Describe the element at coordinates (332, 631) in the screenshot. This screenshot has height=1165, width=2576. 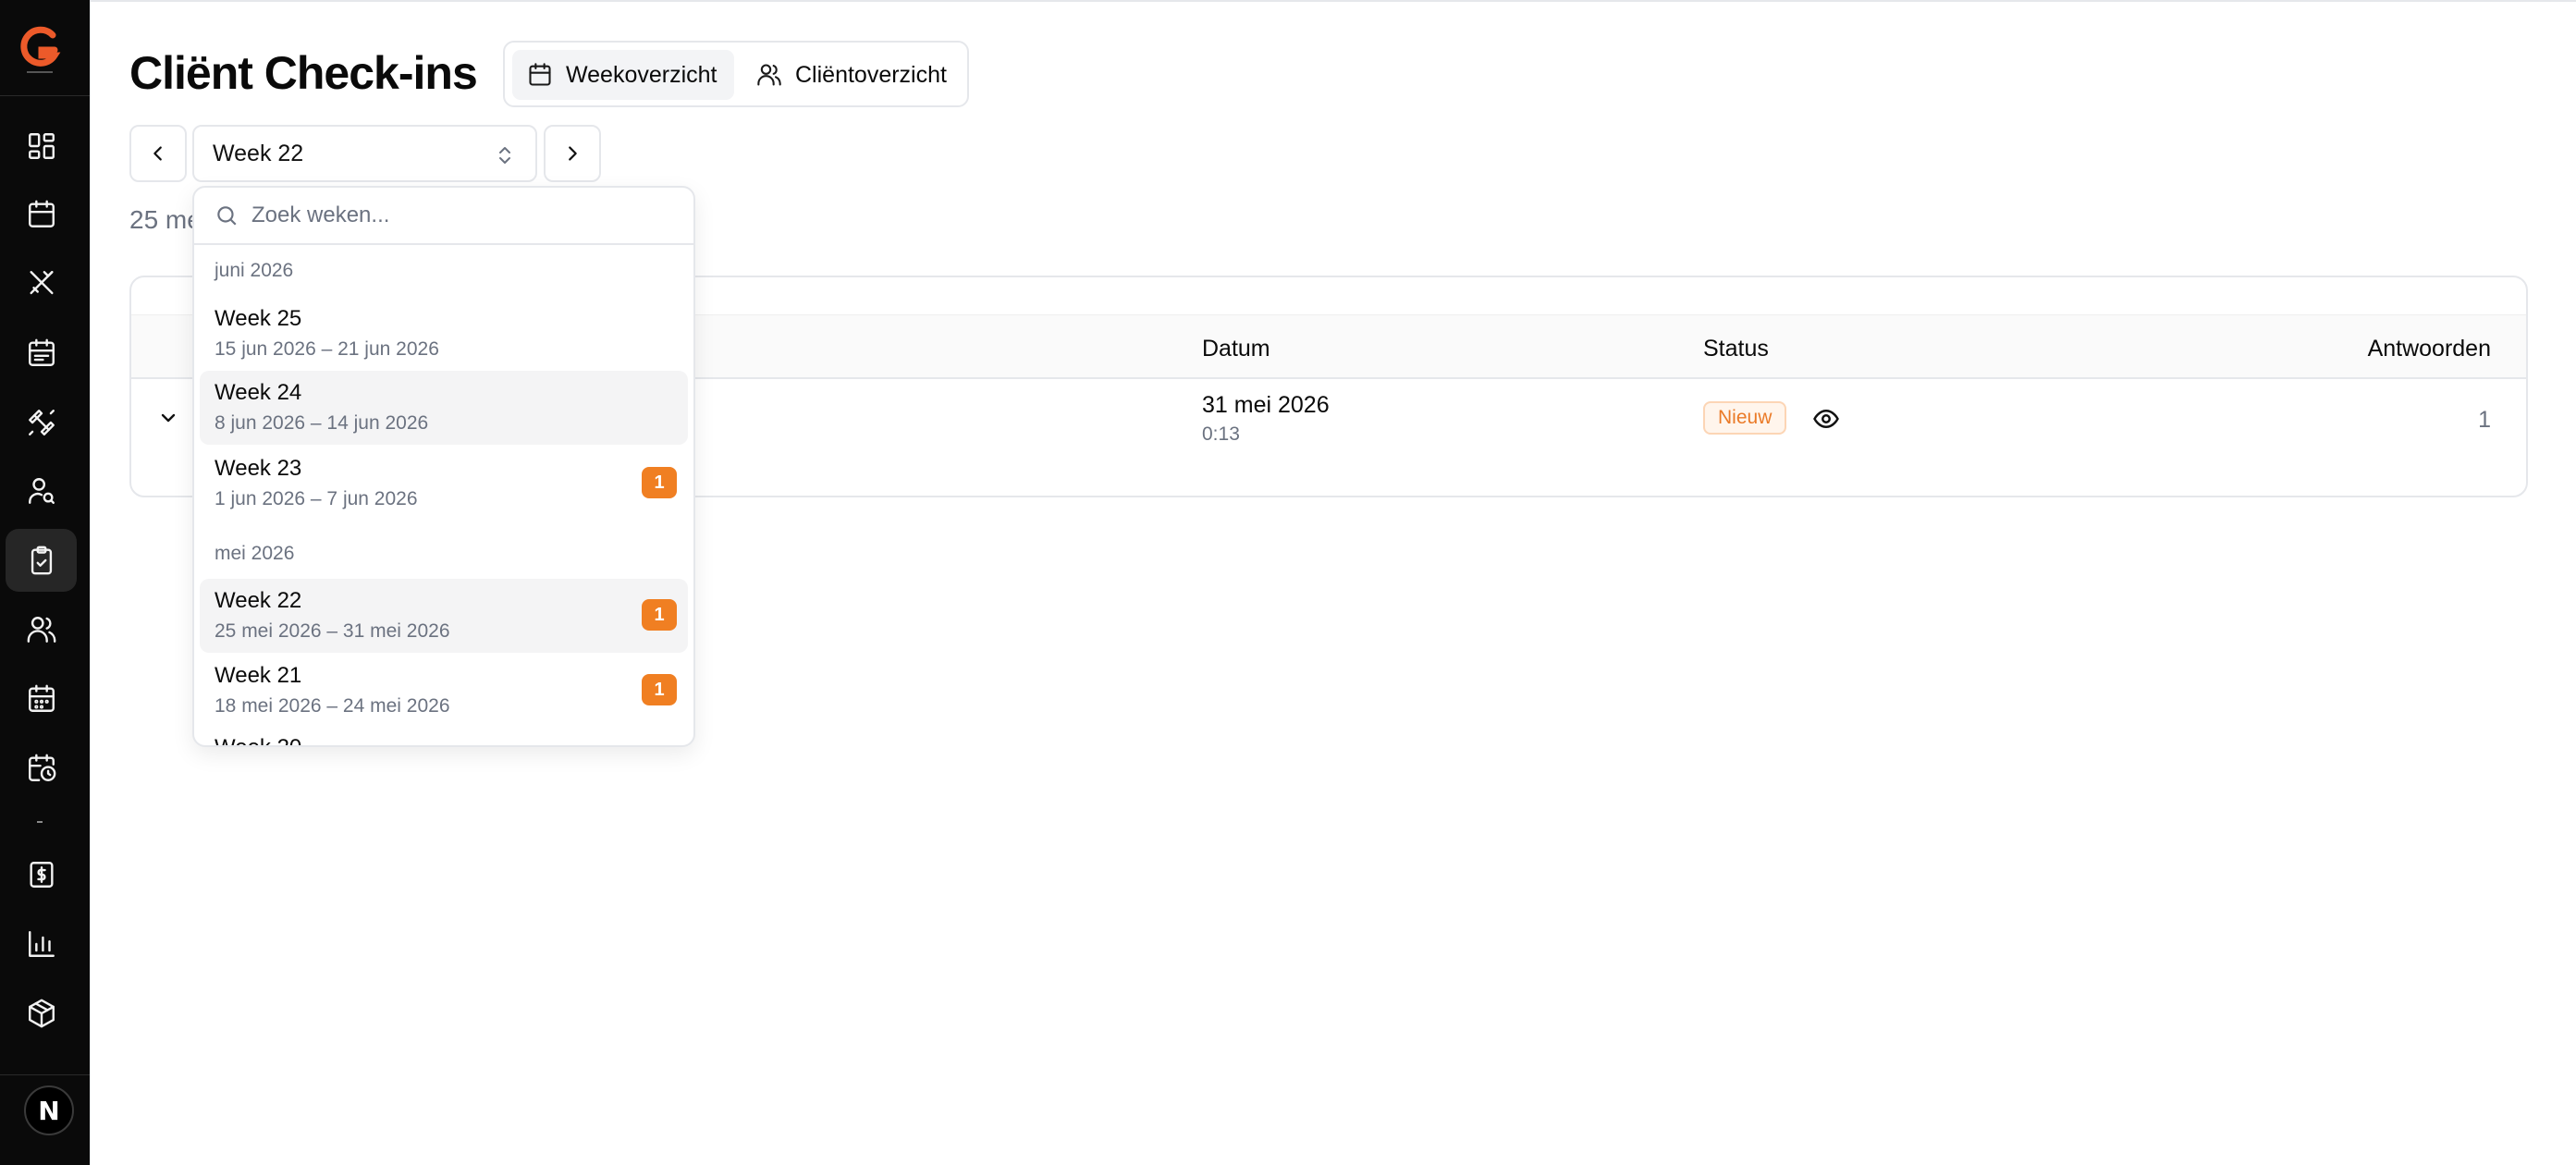
I see `week-option-range: 25 mei 2026 – 31 mei 2026` at that location.